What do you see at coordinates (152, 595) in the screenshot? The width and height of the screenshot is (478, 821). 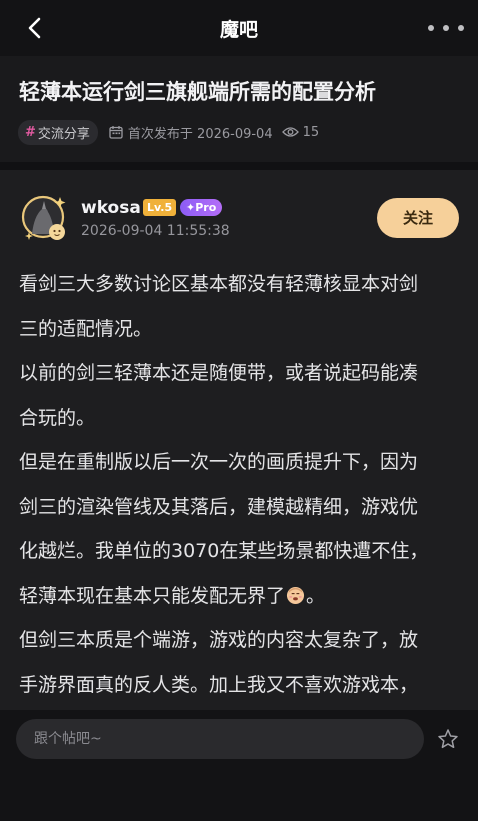 I see `body-line-text: 轻薄本现在基本只能发配无界了` at bounding box center [152, 595].